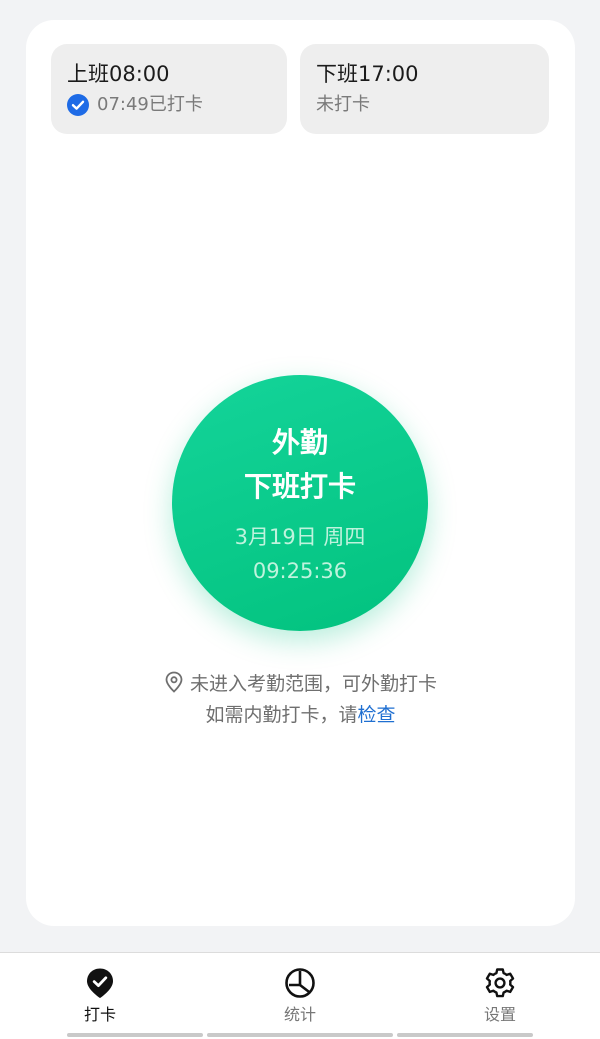 The image size is (600, 1039). Describe the element at coordinates (300, 537) in the screenshot. I see `punch-date: 3月19日 周四` at that location.